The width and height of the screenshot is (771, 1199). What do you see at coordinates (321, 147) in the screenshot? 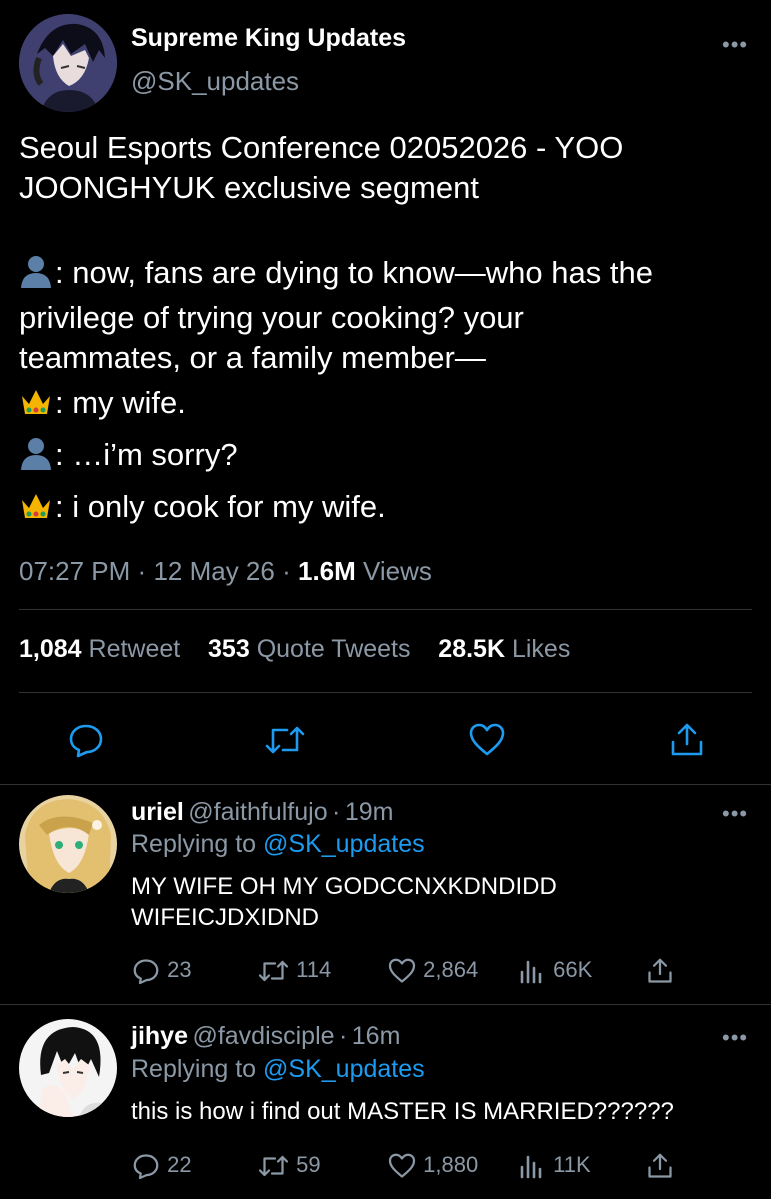
I see `tweet-text-line: Seoul Esports Conference 02052026 - YOO` at bounding box center [321, 147].